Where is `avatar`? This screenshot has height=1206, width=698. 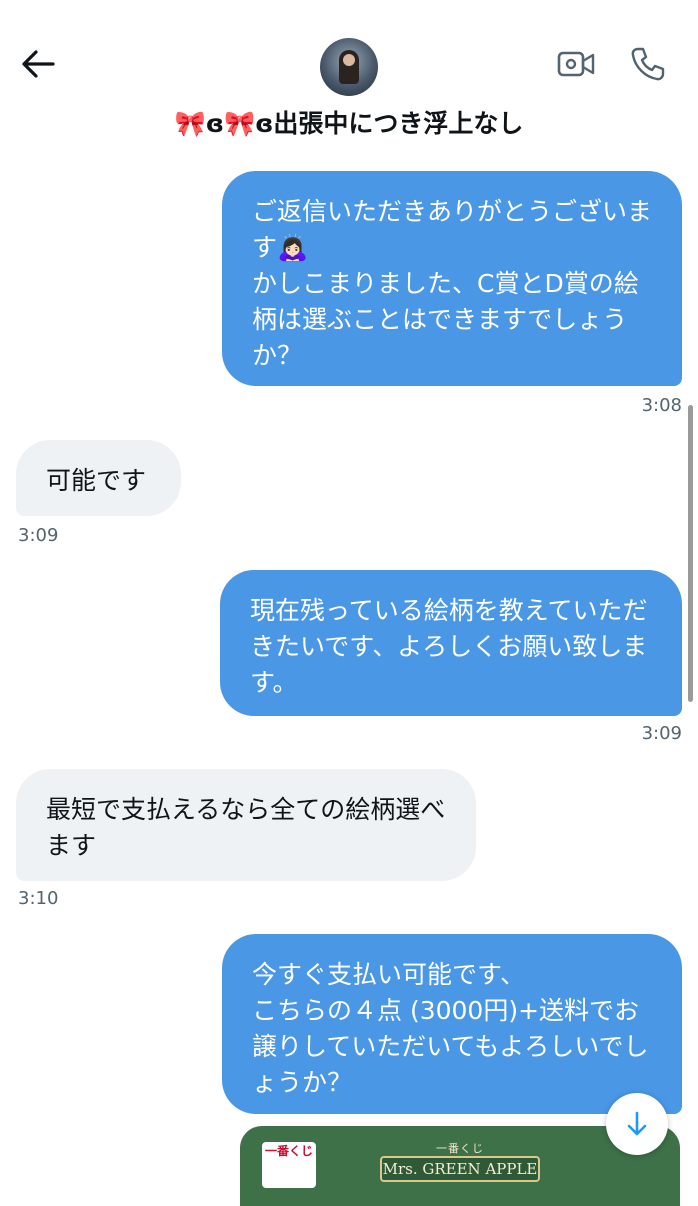
avatar is located at coordinates (349, 67).